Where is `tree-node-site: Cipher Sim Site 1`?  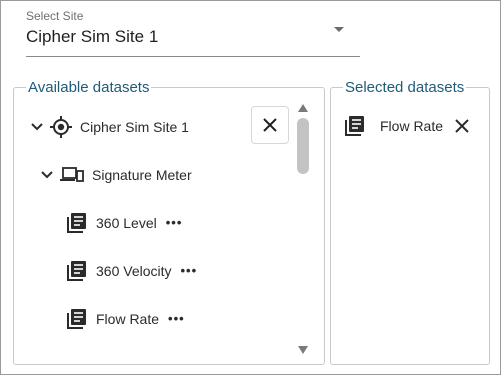 tree-node-site: Cipher Sim Site 1 is located at coordinates (109, 127).